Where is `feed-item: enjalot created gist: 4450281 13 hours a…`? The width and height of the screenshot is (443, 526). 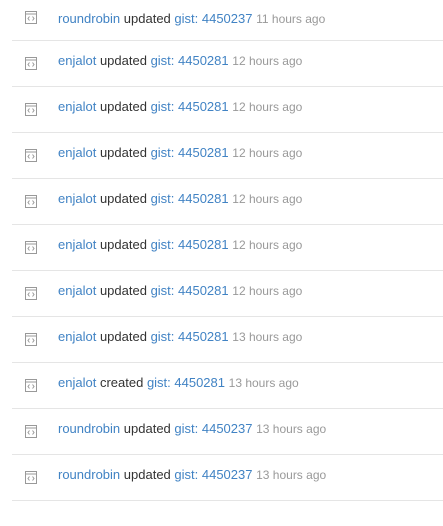 feed-item: enjalot created gist: 4450281 13 hours a… is located at coordinates (227, 386).